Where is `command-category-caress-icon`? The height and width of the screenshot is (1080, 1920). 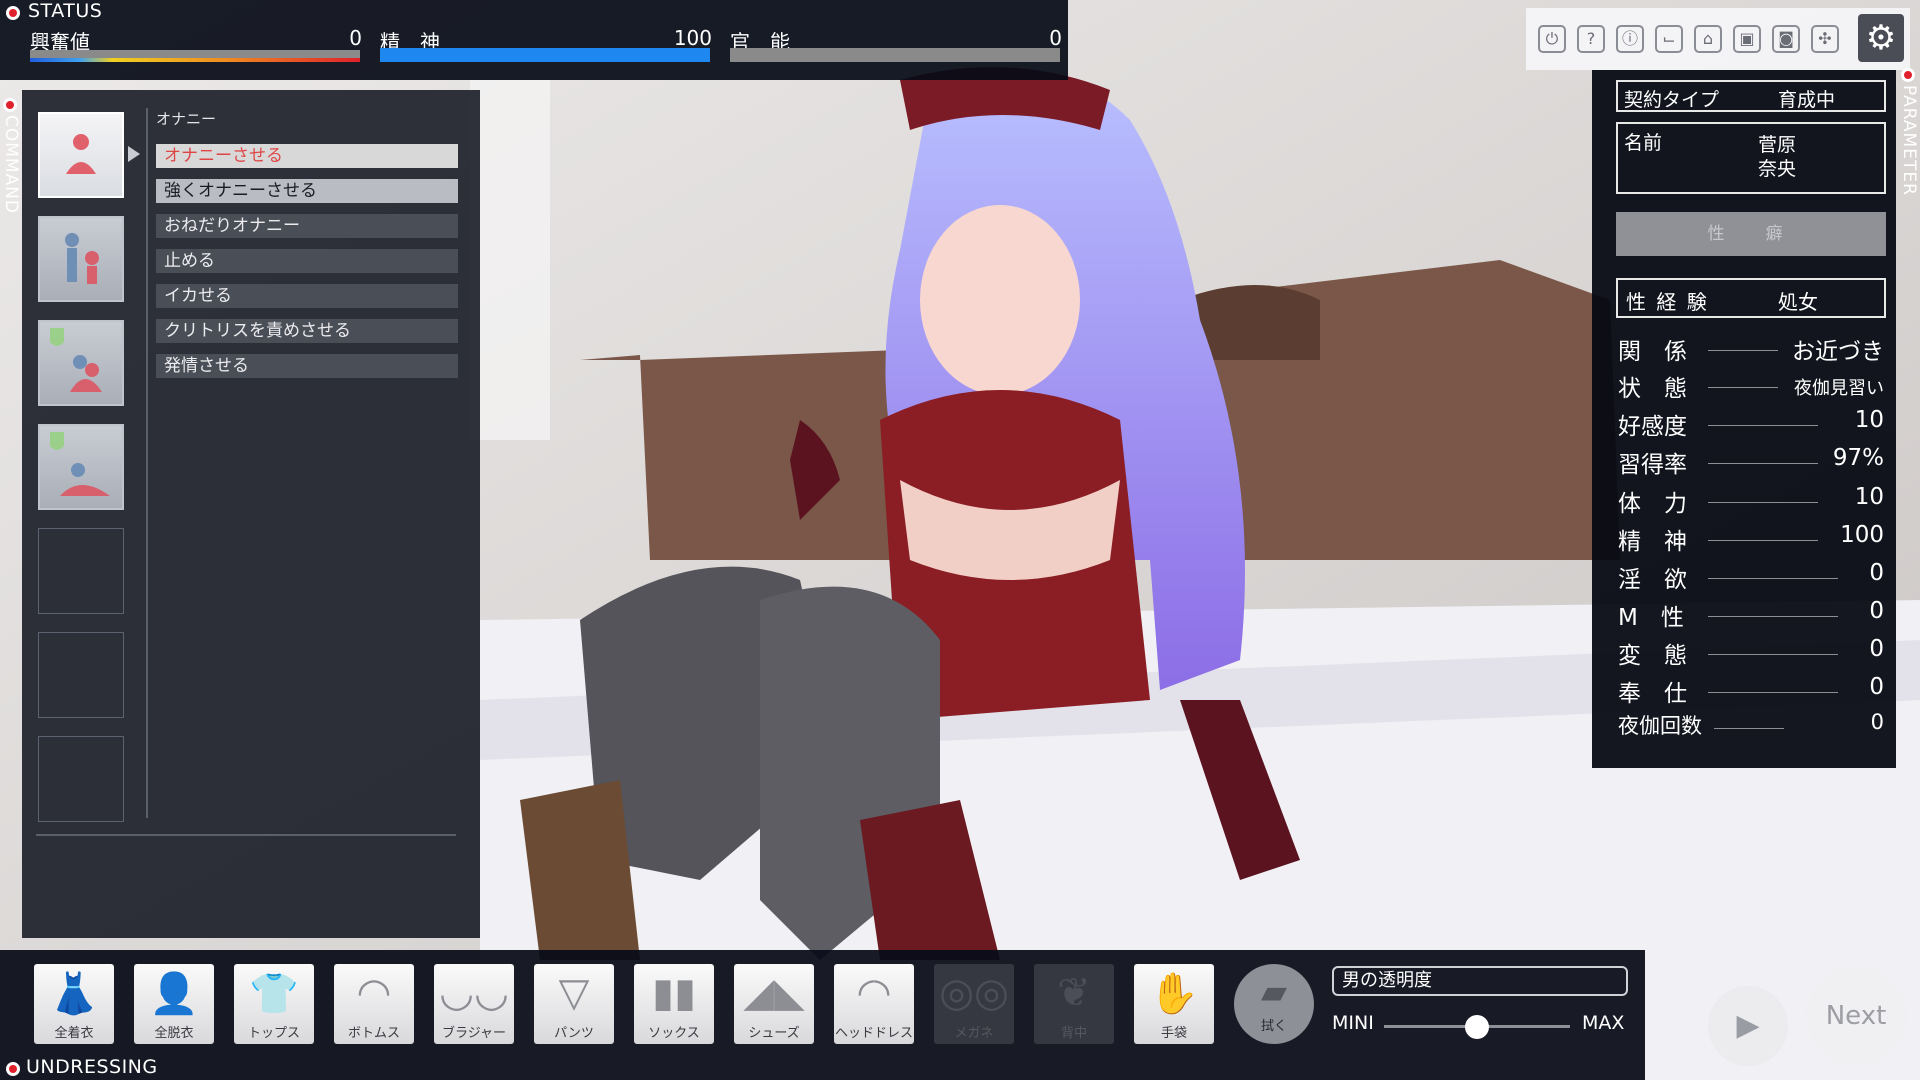 command-category-caress-icon is located at coordinates (81, 259).